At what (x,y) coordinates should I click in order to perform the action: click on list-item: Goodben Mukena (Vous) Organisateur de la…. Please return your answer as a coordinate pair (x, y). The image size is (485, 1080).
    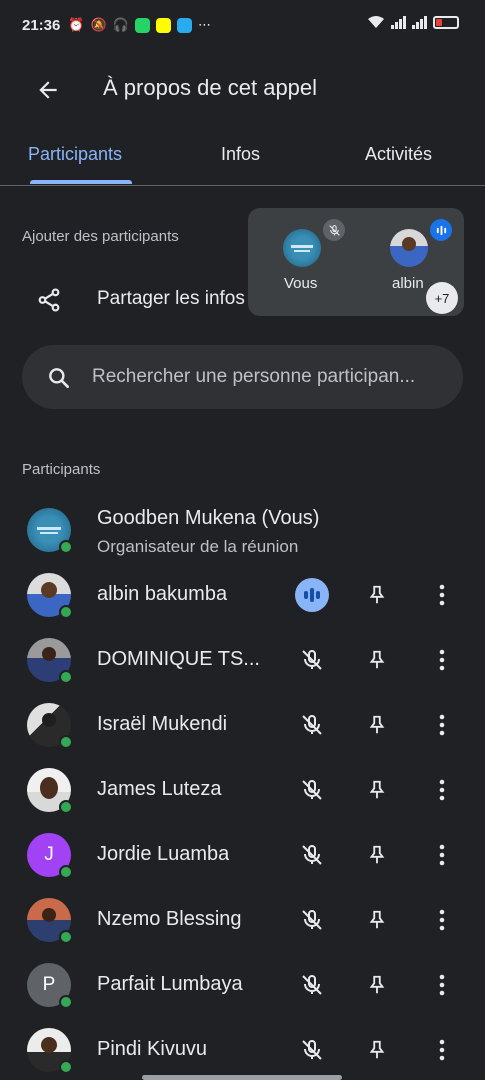
    Looking at the image, I should click on (242, 530).